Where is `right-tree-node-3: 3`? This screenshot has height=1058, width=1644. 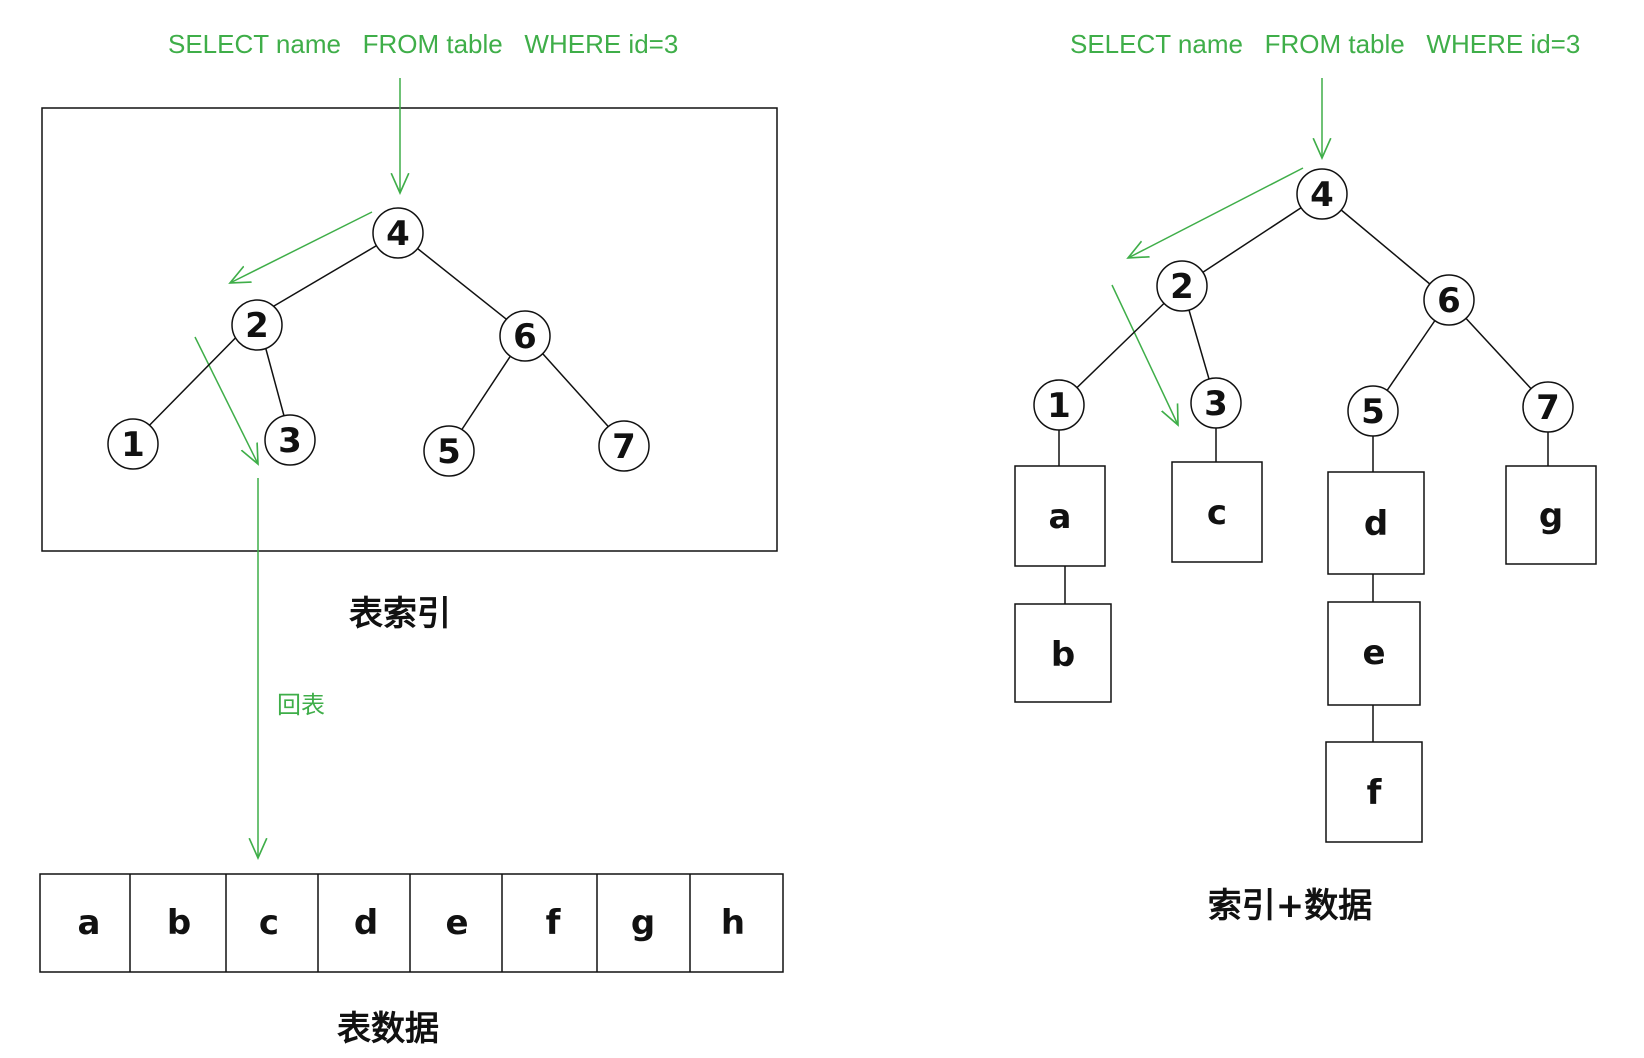
right-tree-node-3: 3 is located at coordinates (1216, 403).